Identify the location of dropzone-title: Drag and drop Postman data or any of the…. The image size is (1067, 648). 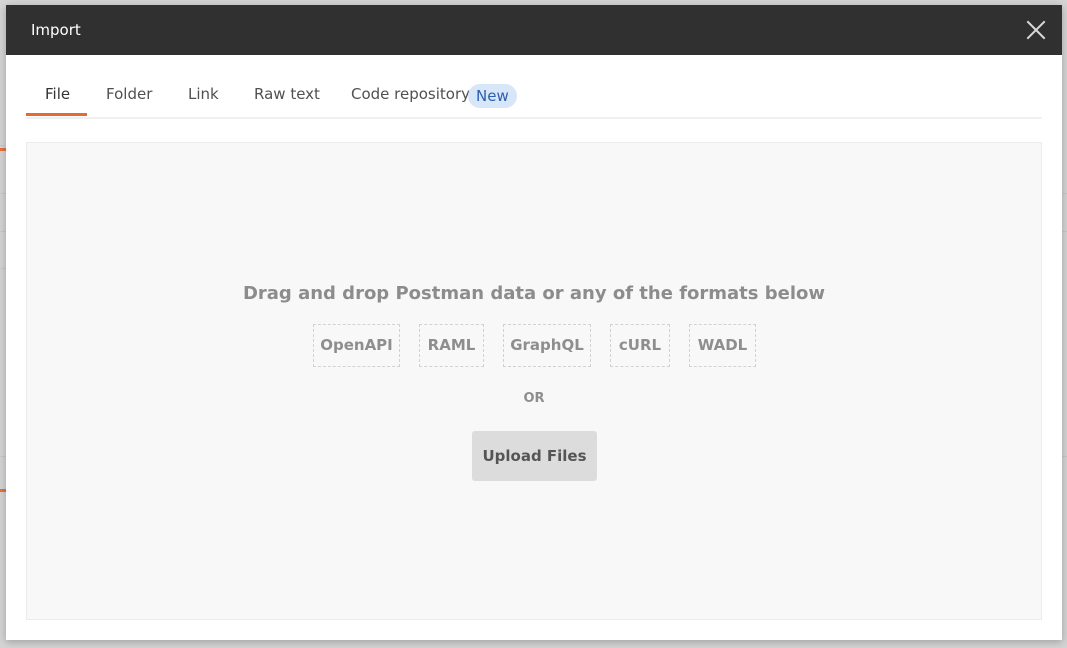
(534, 293).